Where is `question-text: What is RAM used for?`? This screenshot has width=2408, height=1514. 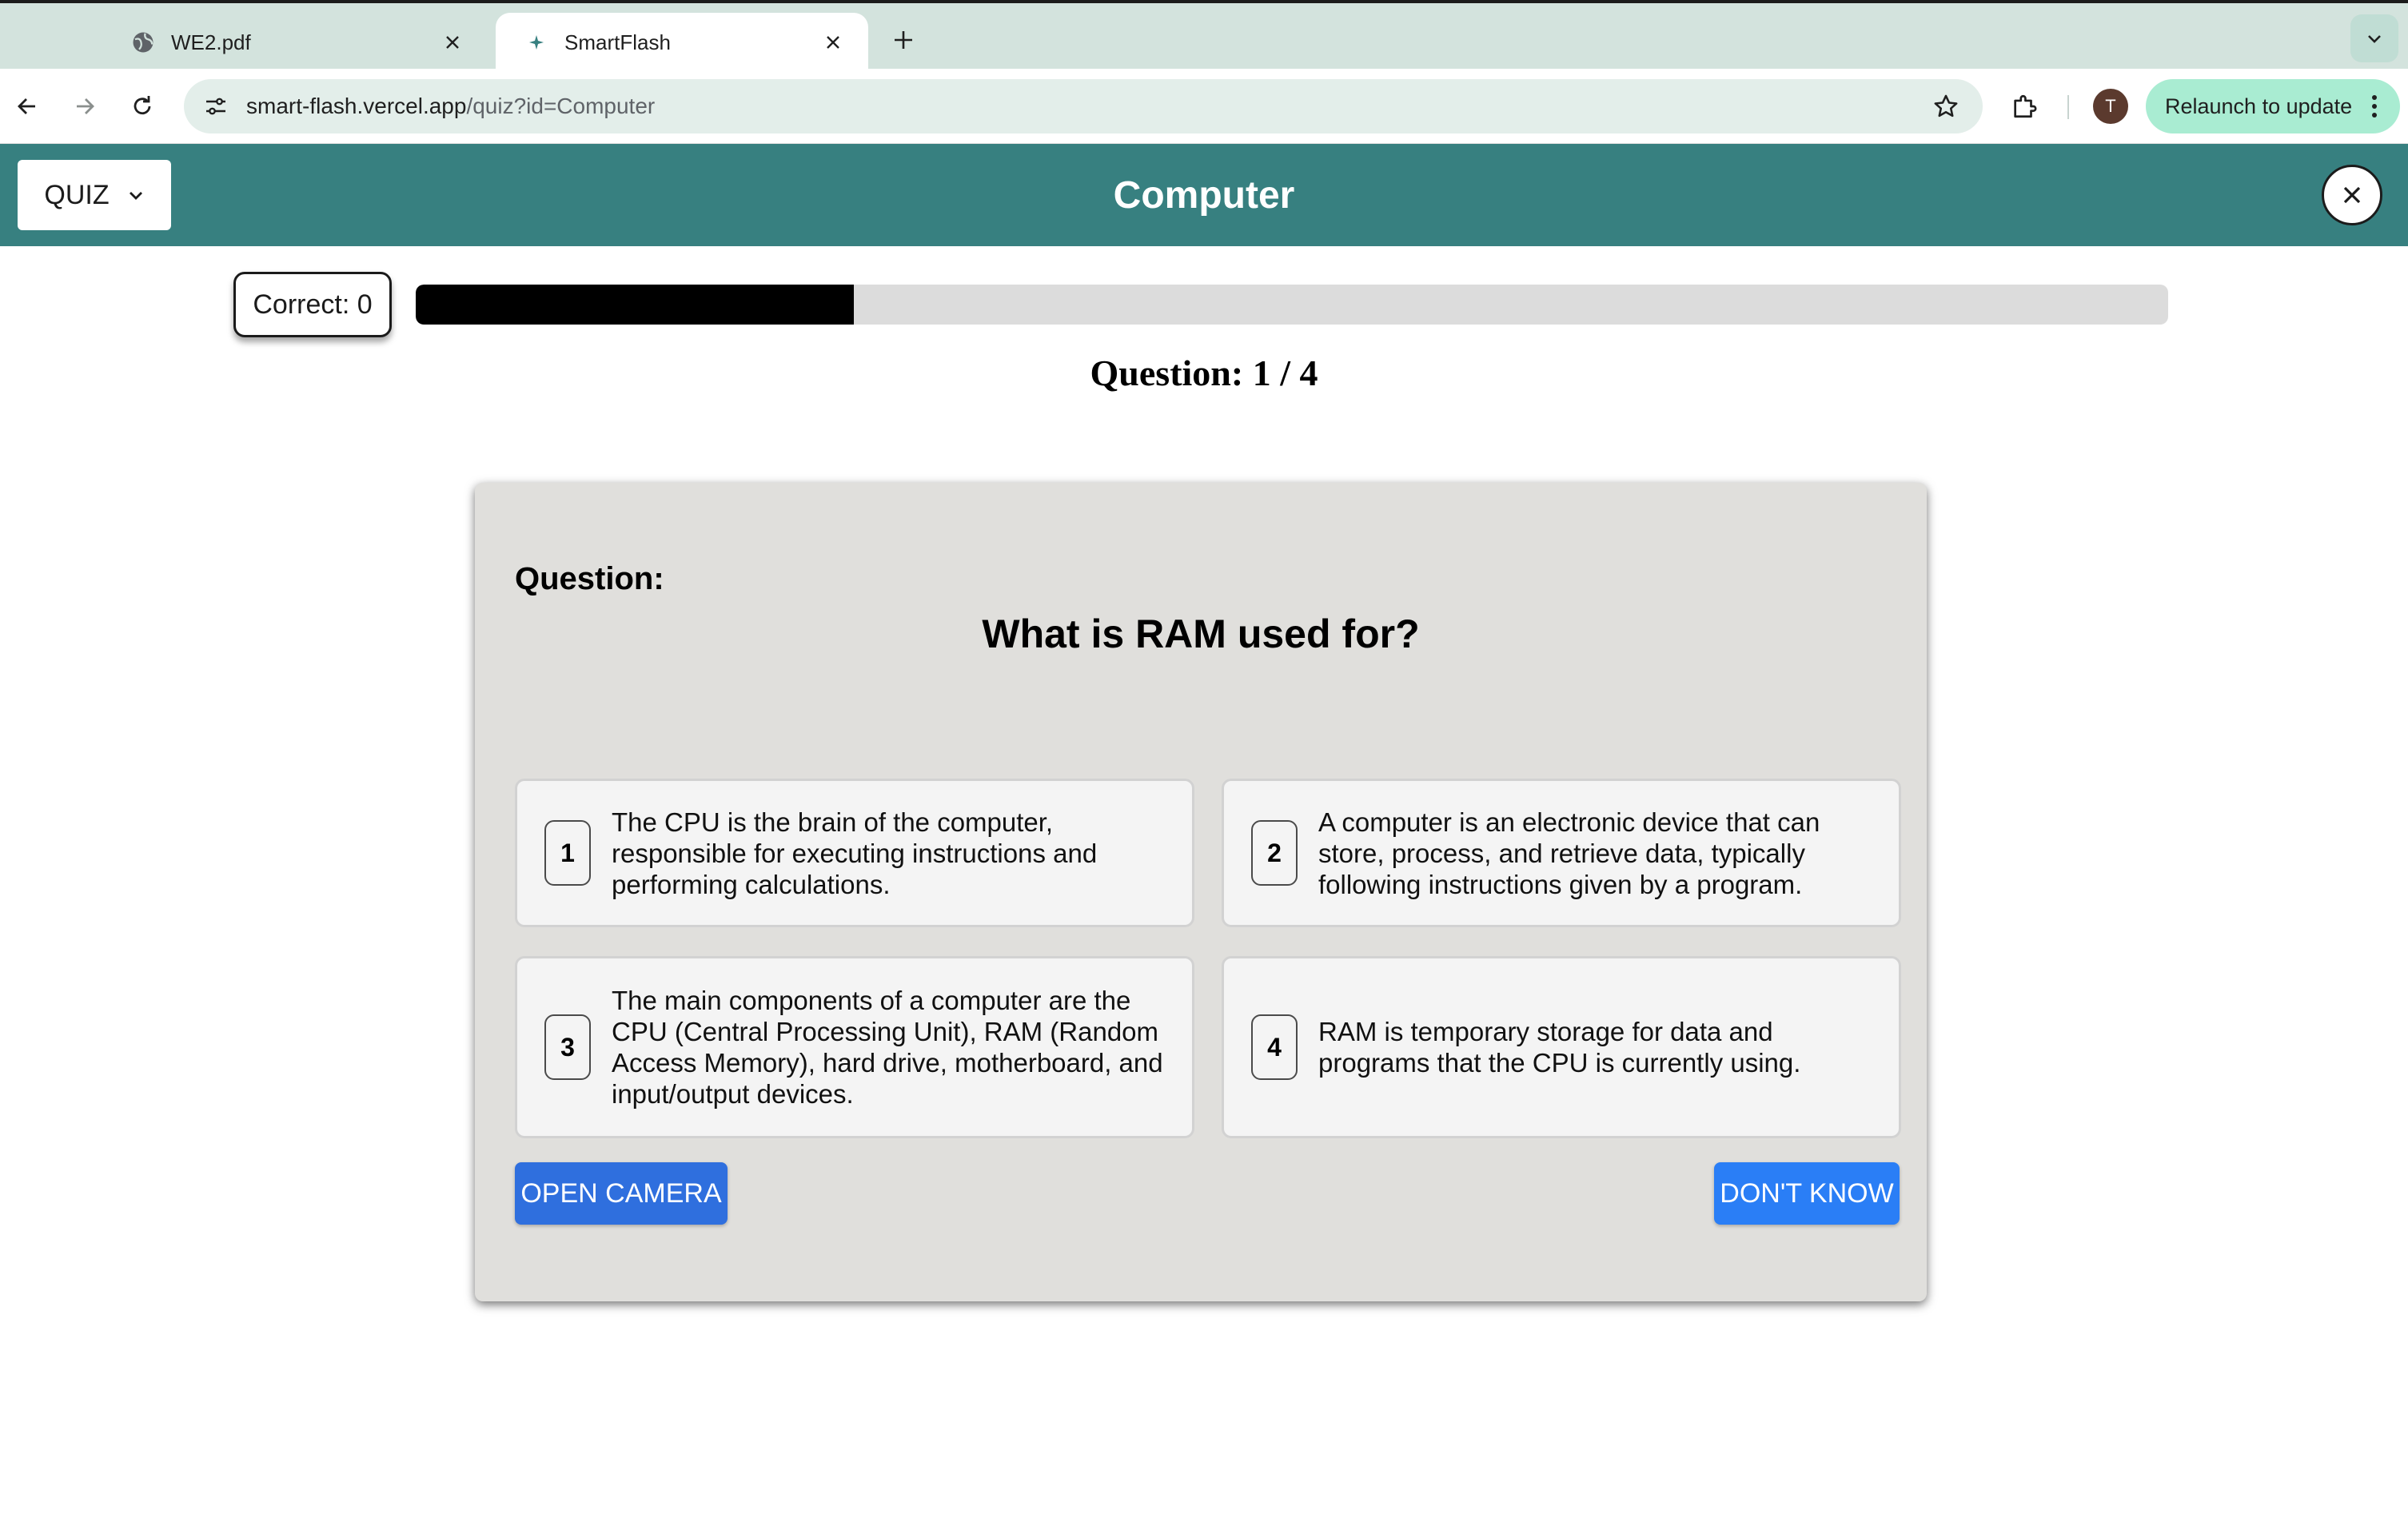 question-text: What is RAM used for? is located at coordinates (1201, 634).